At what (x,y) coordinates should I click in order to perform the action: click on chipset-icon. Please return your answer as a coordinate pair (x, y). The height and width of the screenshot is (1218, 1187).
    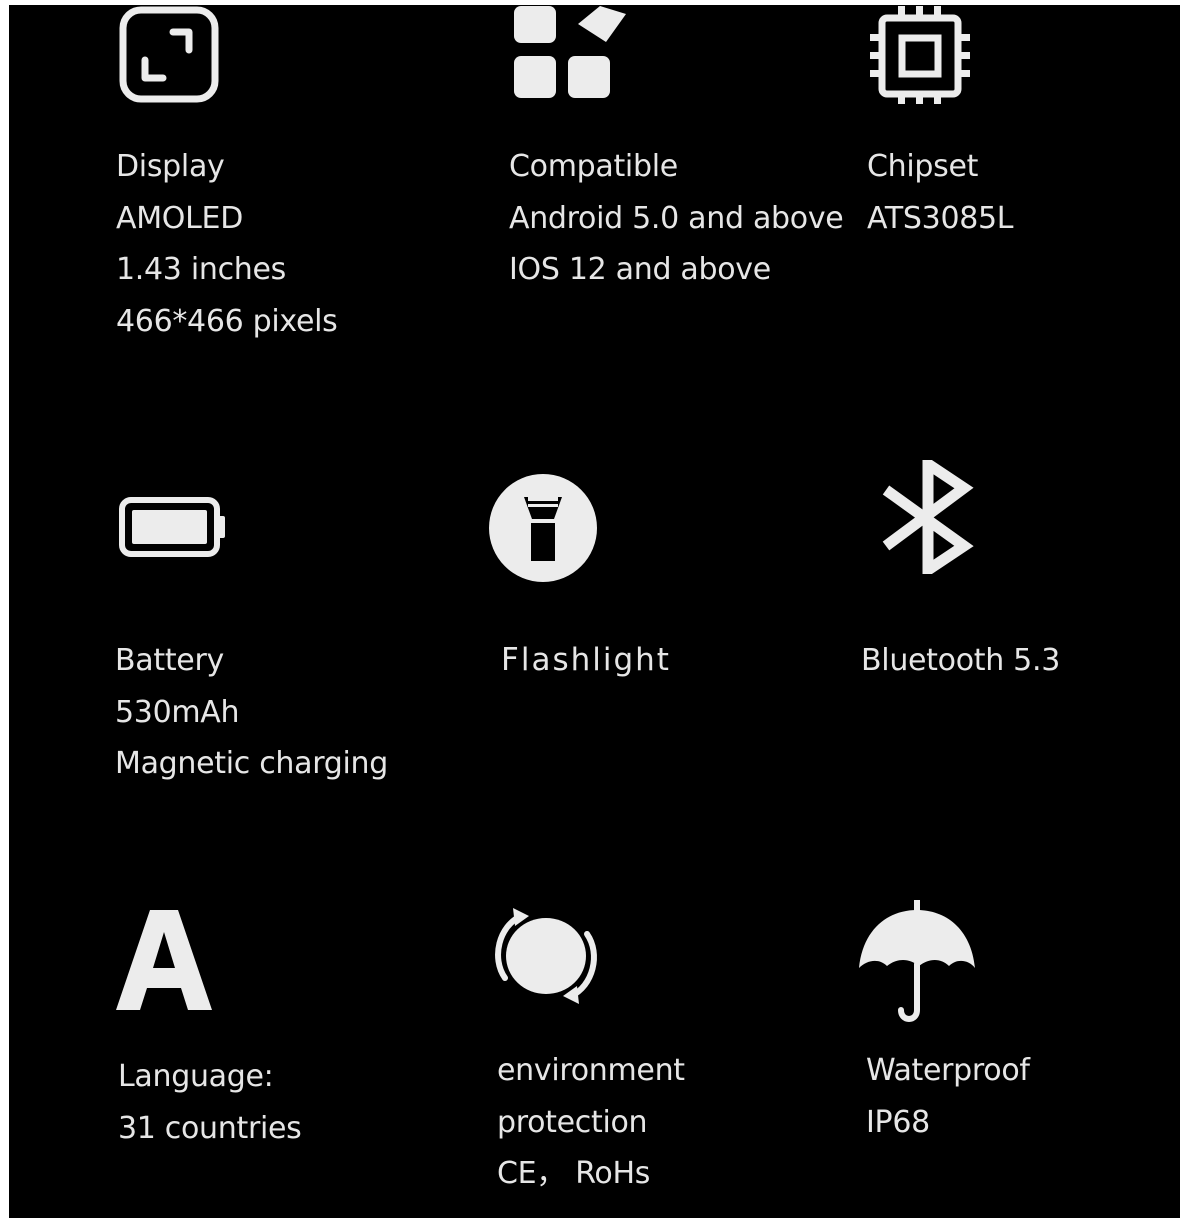
    Looking at the image, I should click on (920, 55).